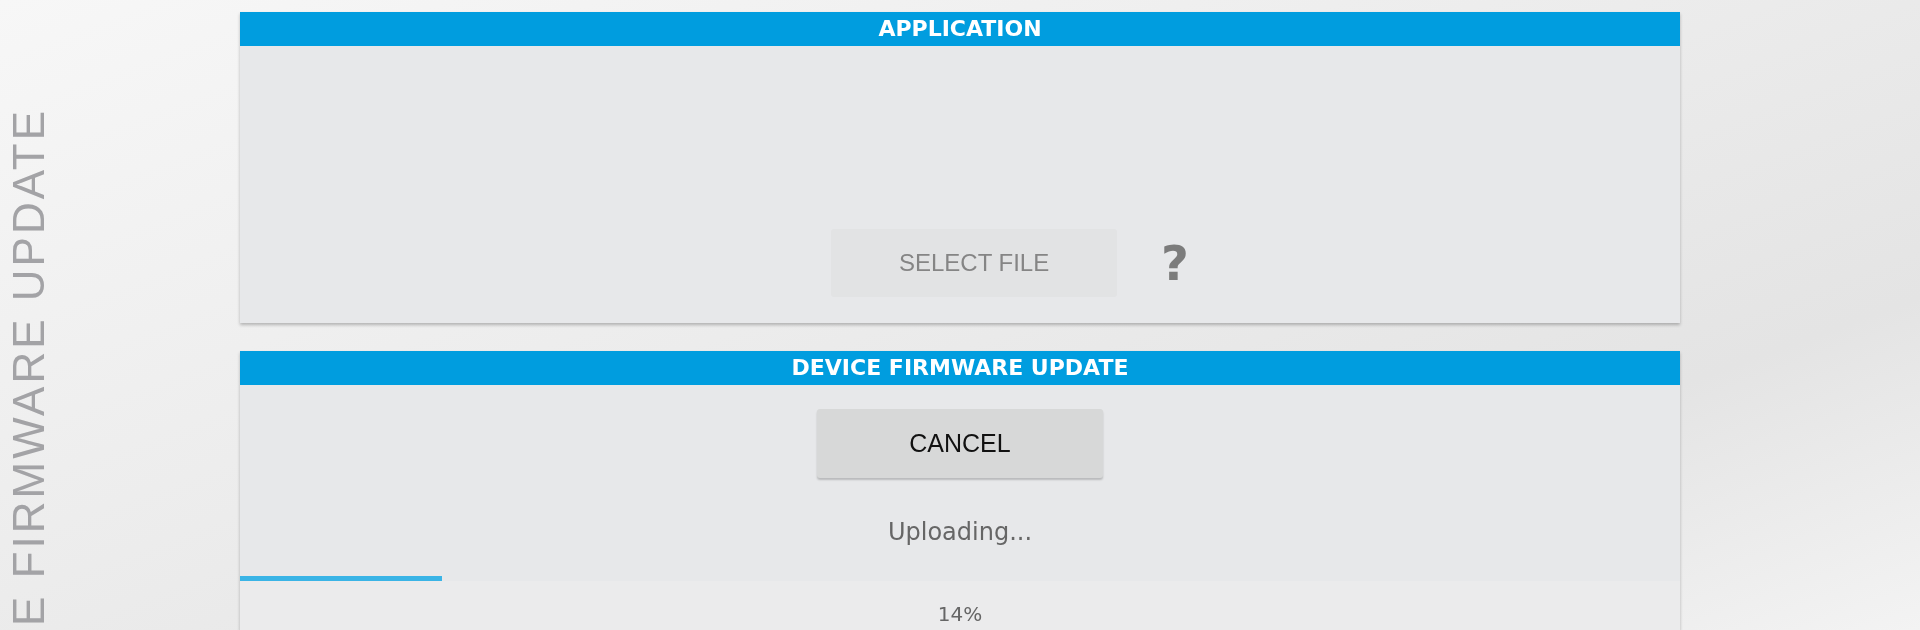 This screenshot has width=1920, height=630. Describe the element at coordinates (960, 614) in the screenshot. I see `progress-percent: 14%` at that location.